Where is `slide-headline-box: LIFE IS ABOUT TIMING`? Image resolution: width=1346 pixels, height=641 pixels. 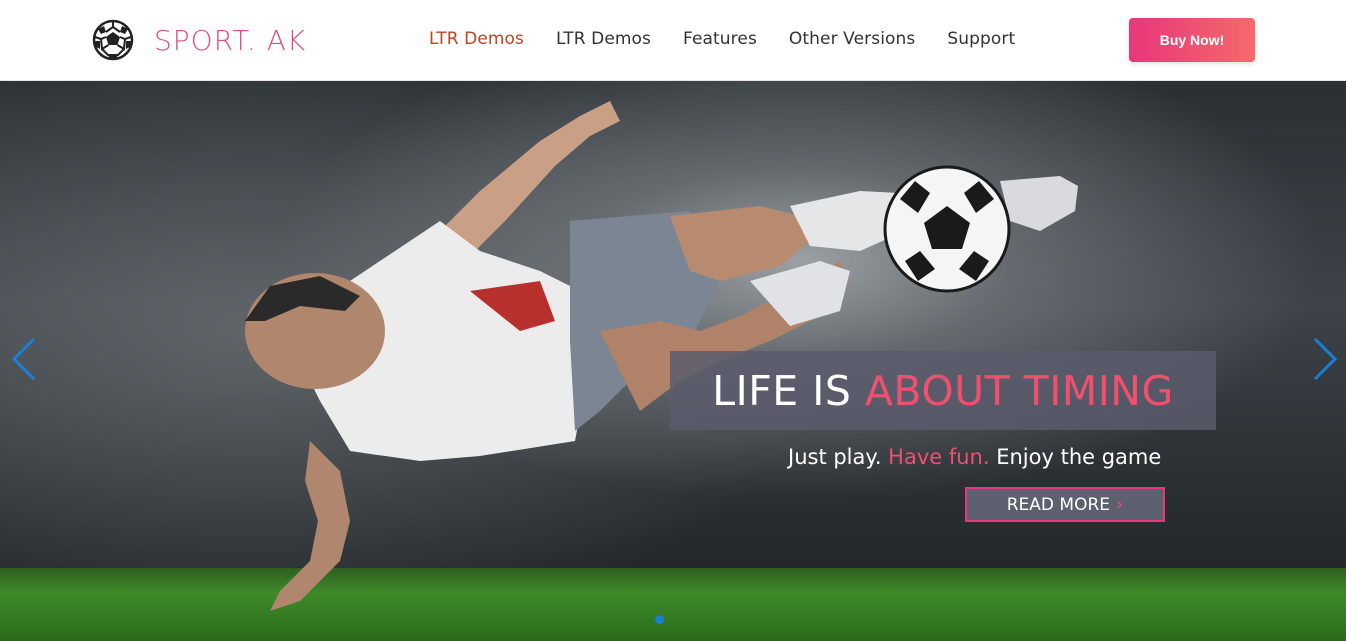 slide-headline-box: LIFE IS ABOUT TIMING is located at coordinates (943, 390).